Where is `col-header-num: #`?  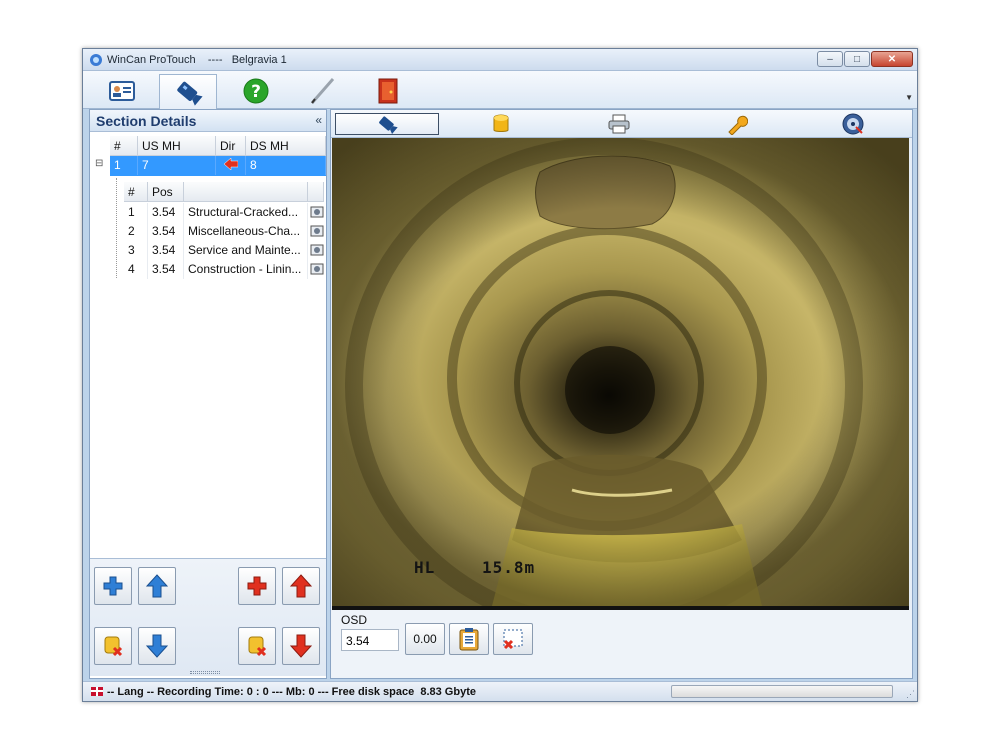 col-header-num: # is located at coordinates (124, 146).